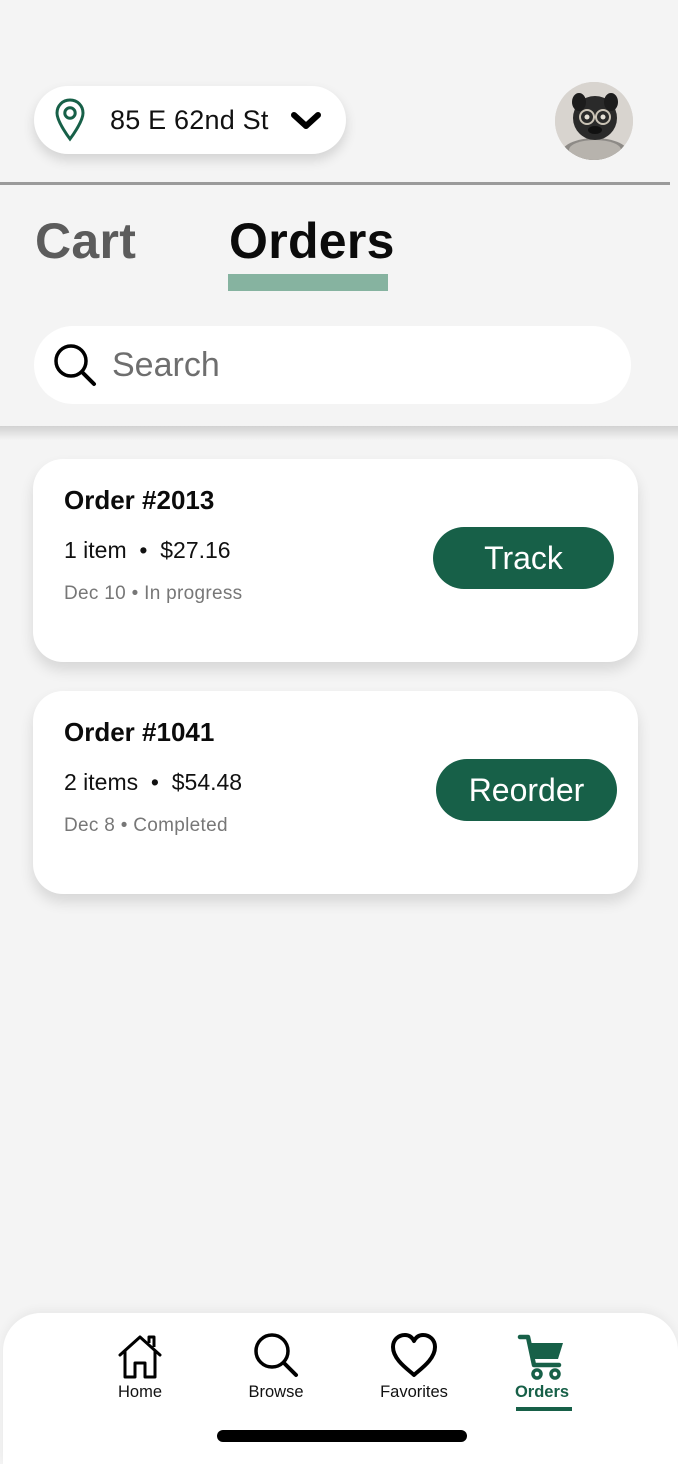  Describe the element at coordinates (140, 1357) in the screenshot. I see `home-icon` at that location.